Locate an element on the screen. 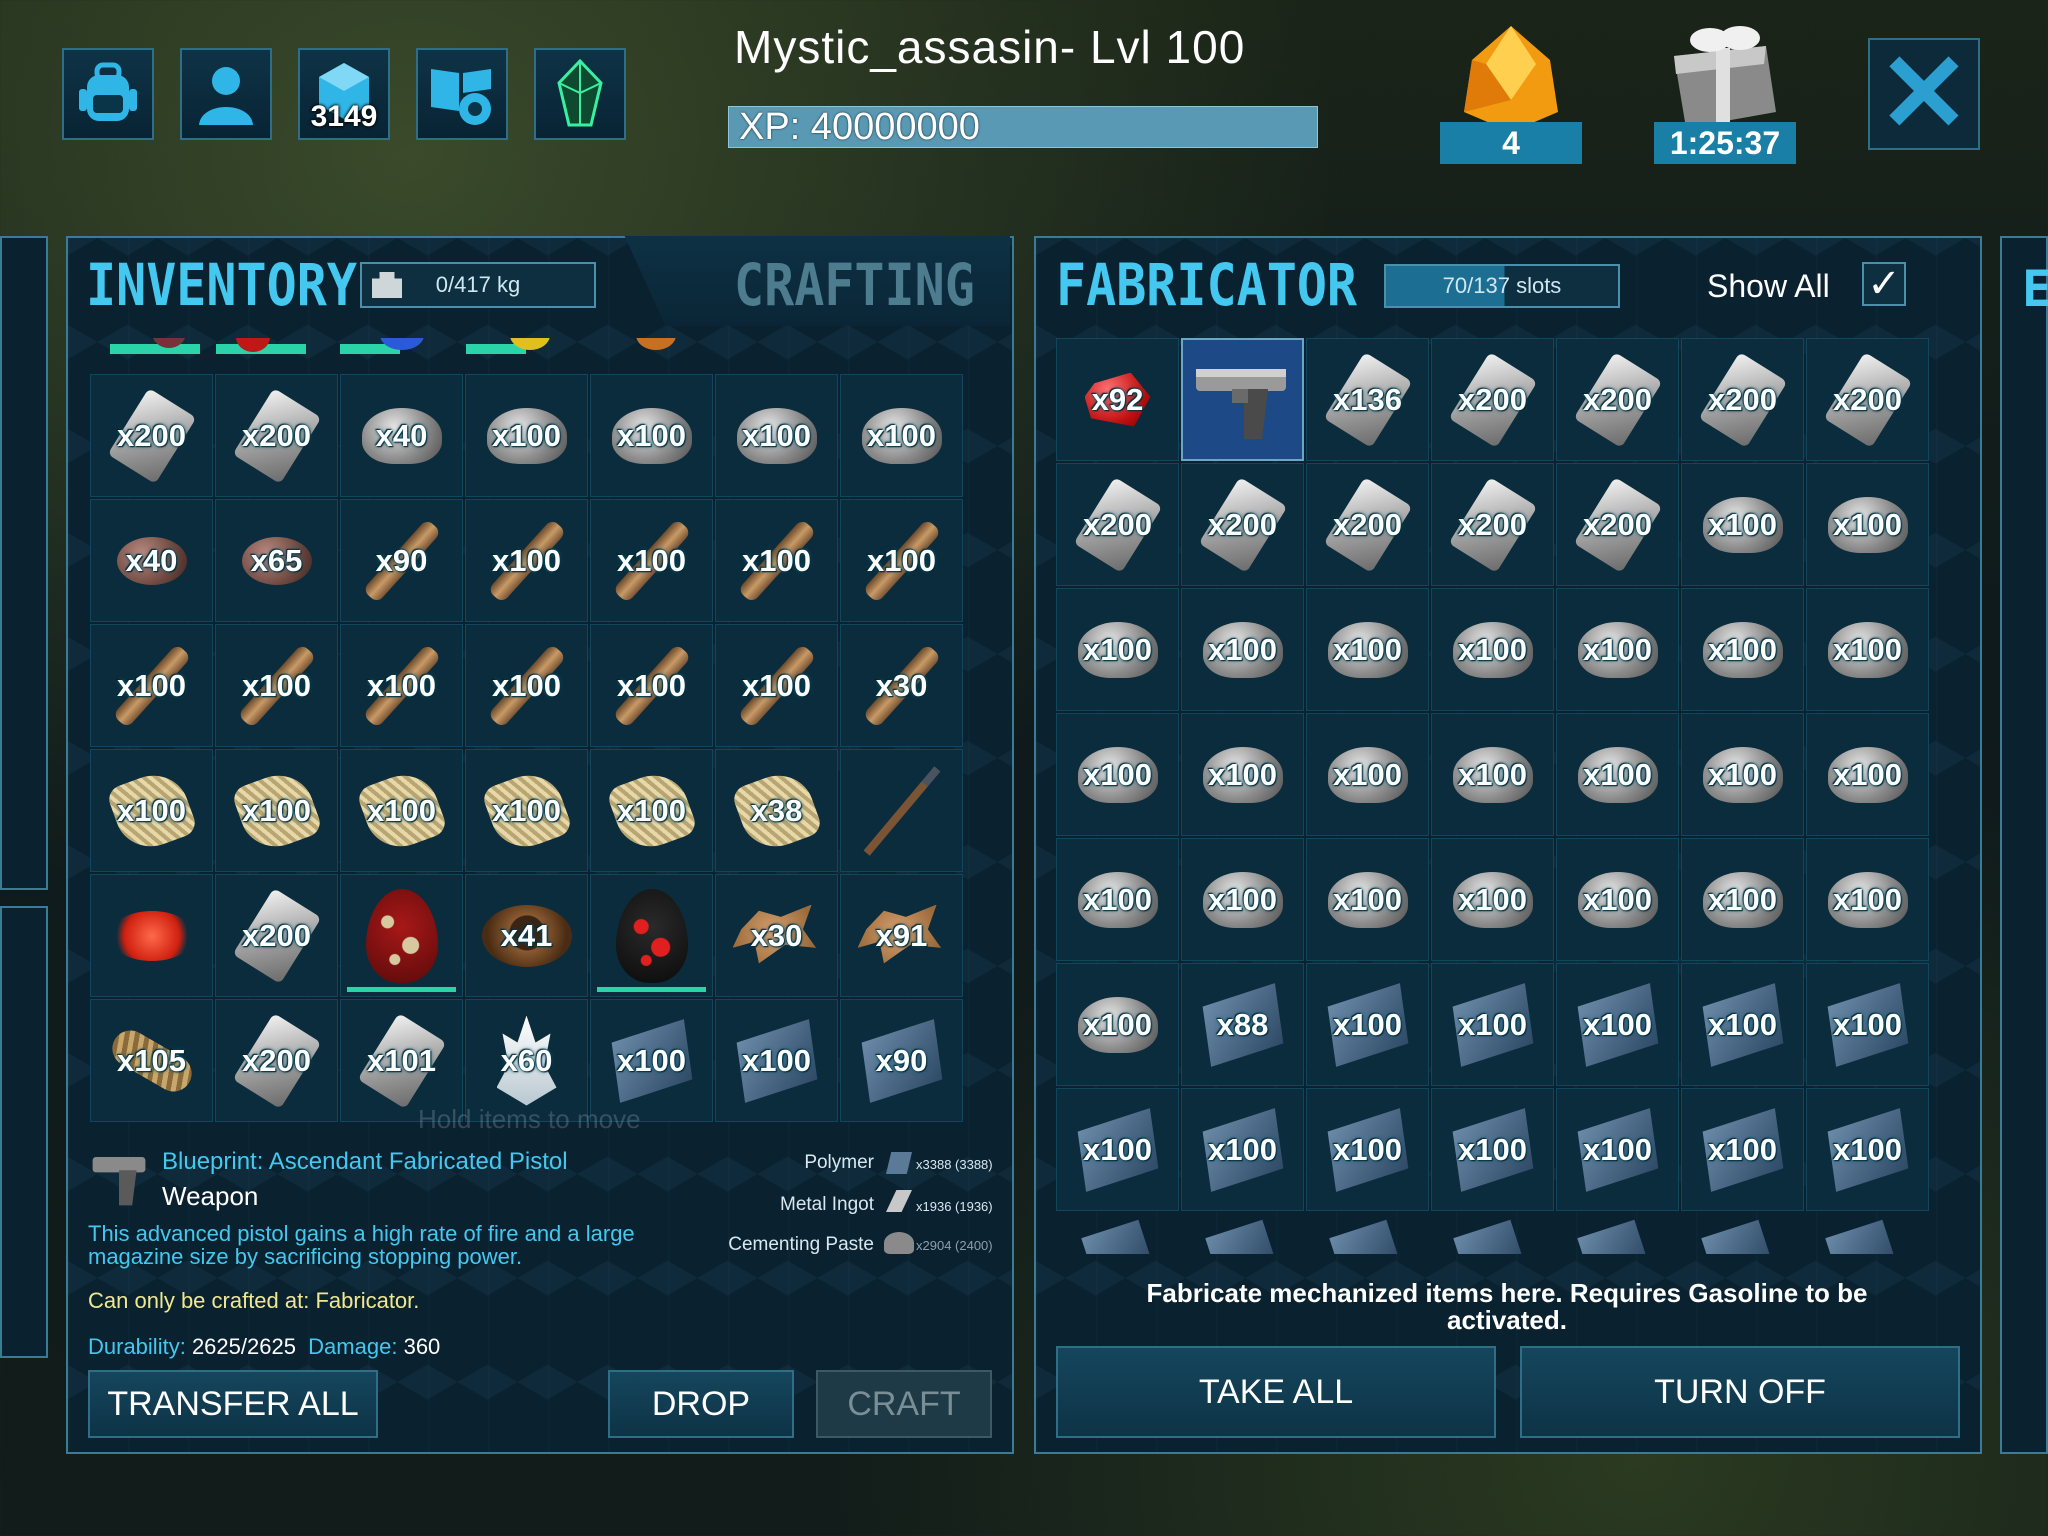  inventory-slot: x91 is located at coordinates (901, 935).